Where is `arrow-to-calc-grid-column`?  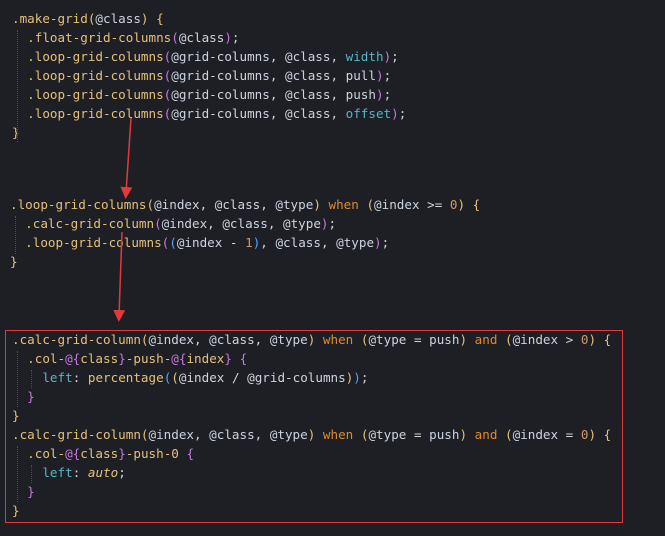
arrow-to-calc-grid-column is located at coordinates (119, 276).